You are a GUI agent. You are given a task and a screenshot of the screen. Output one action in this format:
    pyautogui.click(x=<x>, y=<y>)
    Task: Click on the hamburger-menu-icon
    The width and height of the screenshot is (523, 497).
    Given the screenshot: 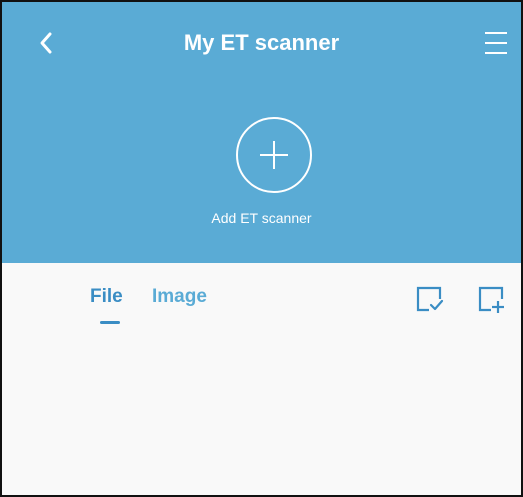 What is the action you would take?
    pyautogui.click(x=496, y=43)
    